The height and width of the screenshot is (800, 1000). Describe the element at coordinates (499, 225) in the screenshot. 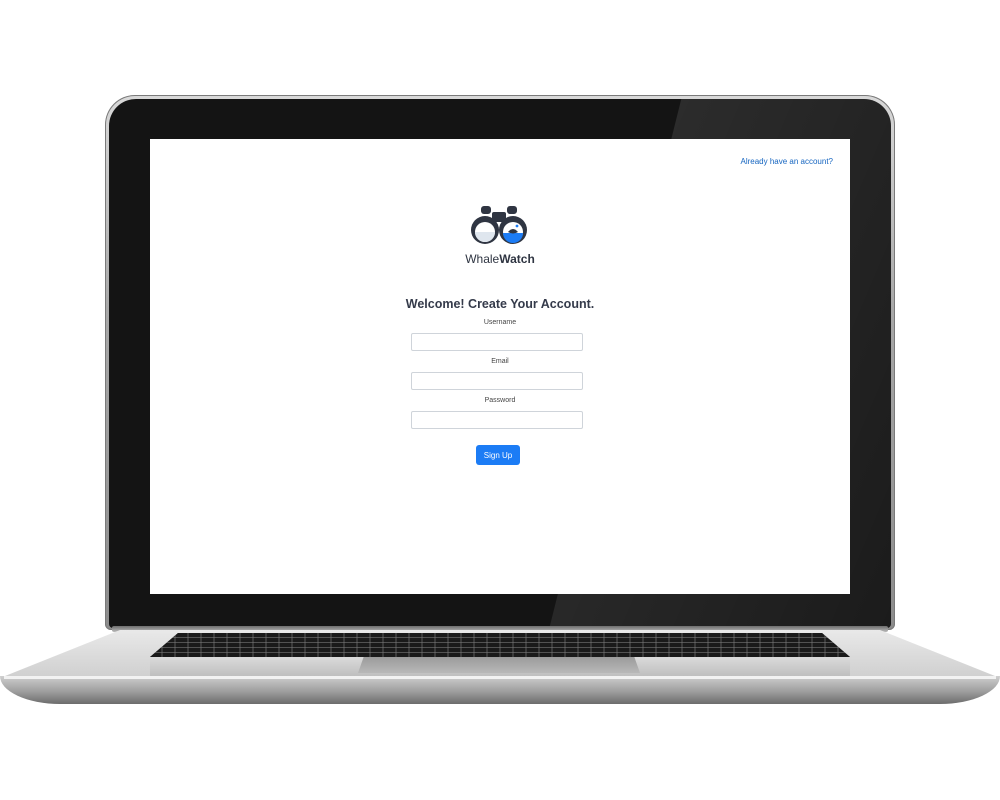

I see `binoculars-icon` at that location.